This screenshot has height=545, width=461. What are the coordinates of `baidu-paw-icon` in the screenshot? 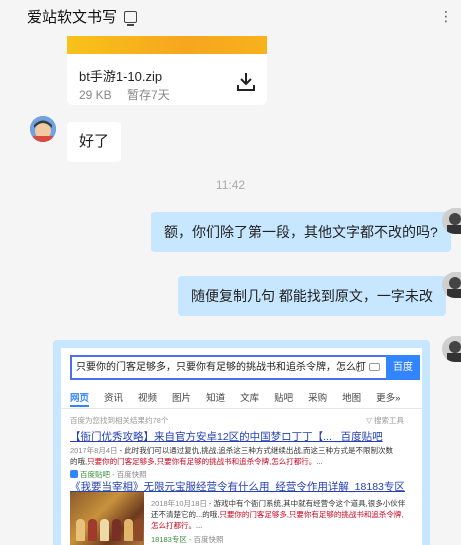 It's located at (74, 474).